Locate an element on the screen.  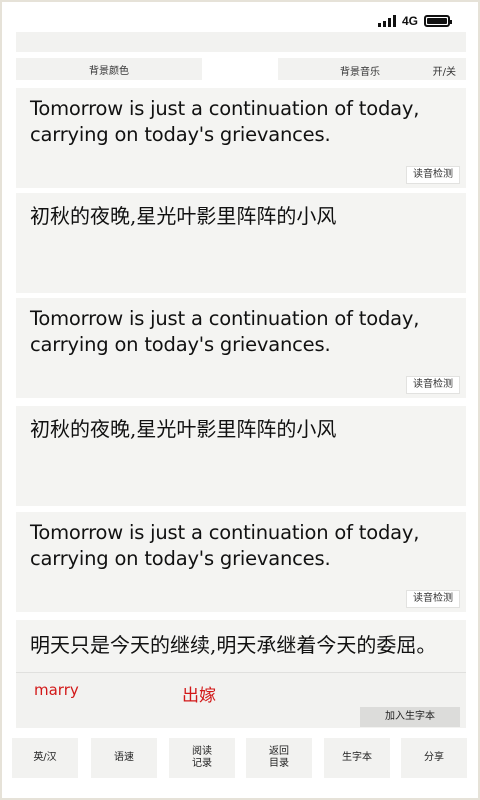
reading-record-button: 阅读 记录 is located at coordinates (202, 758).